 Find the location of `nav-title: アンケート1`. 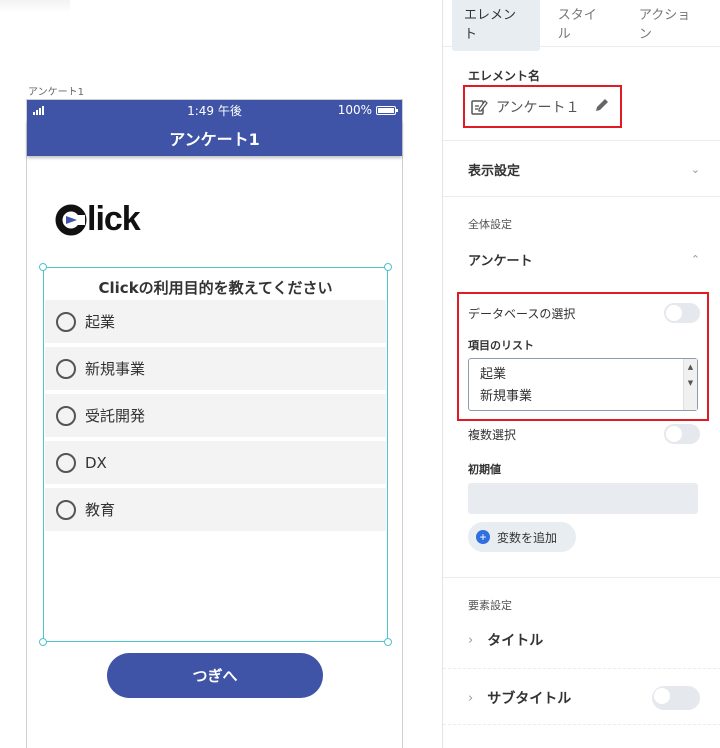

nav-title: アンケート1 is located at coordinates (214, 139).